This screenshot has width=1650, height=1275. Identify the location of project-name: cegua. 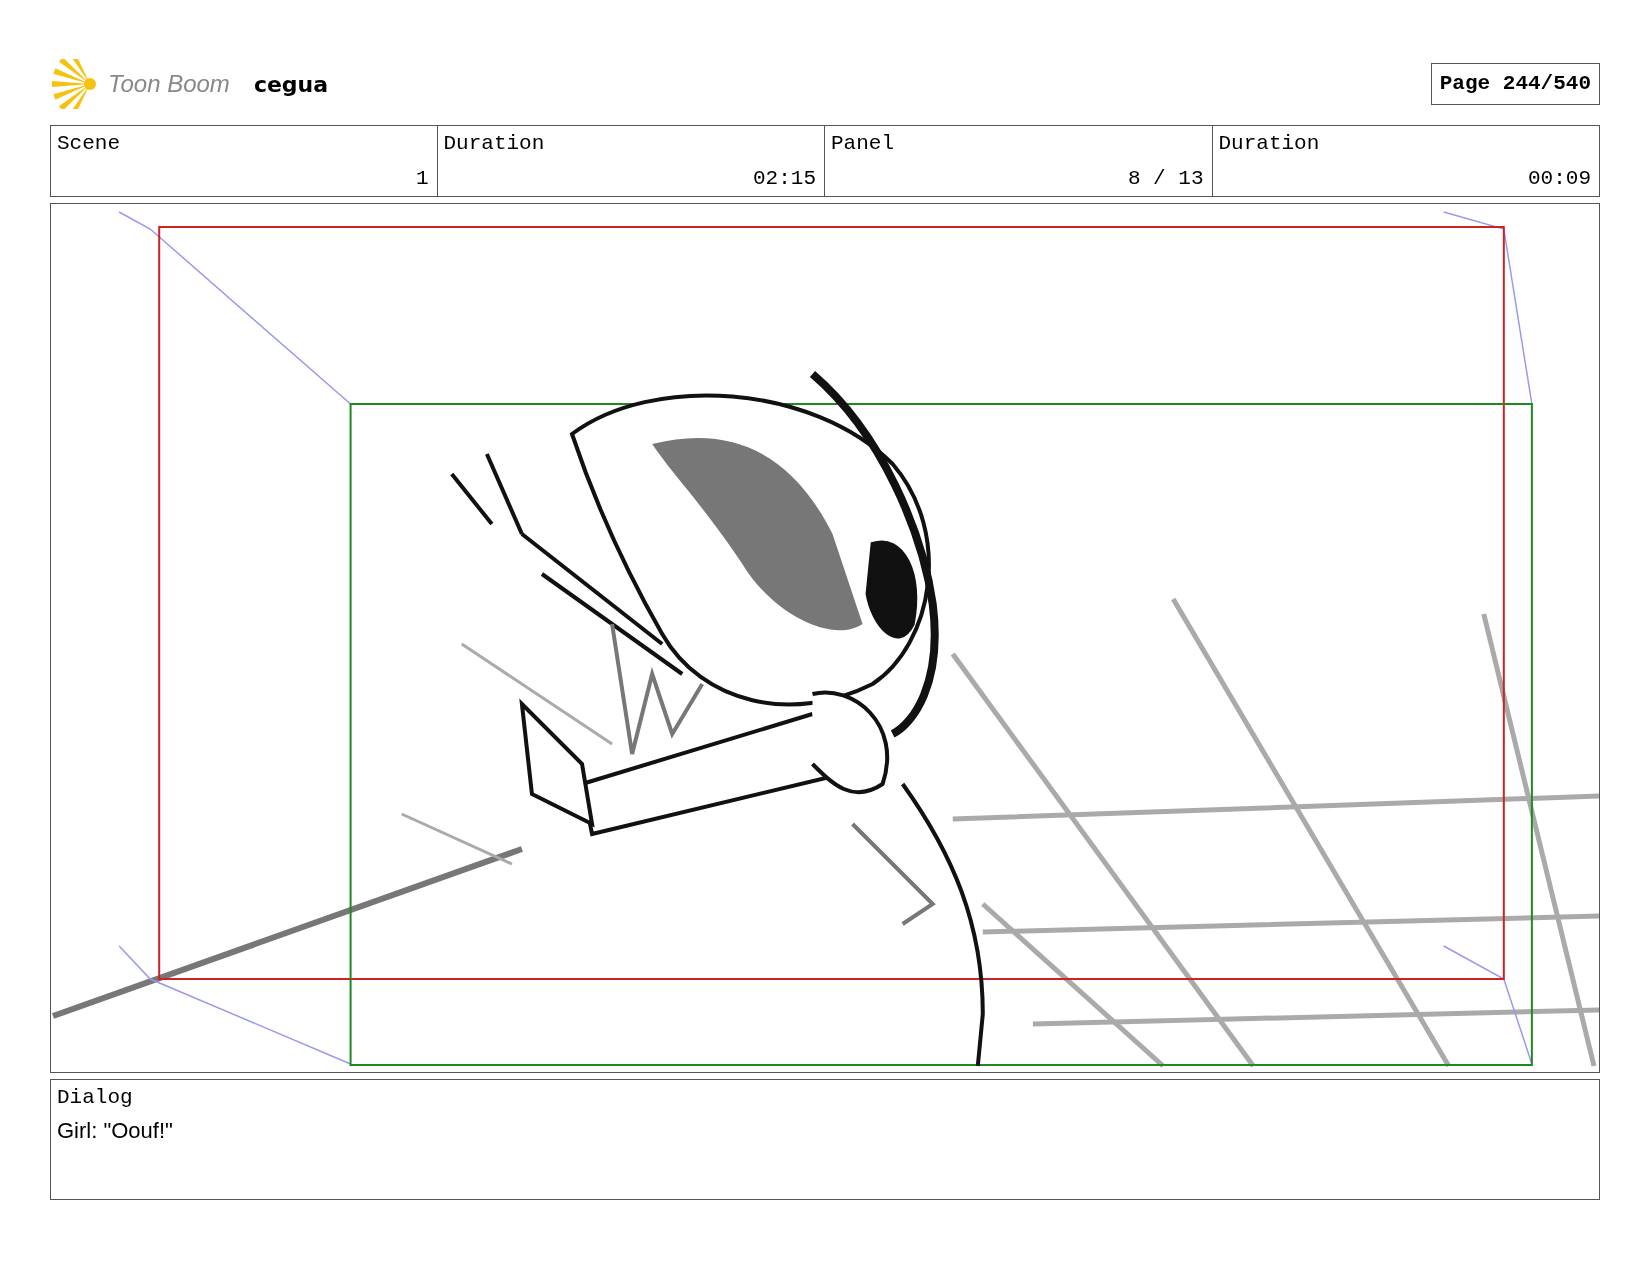
(291, 84).